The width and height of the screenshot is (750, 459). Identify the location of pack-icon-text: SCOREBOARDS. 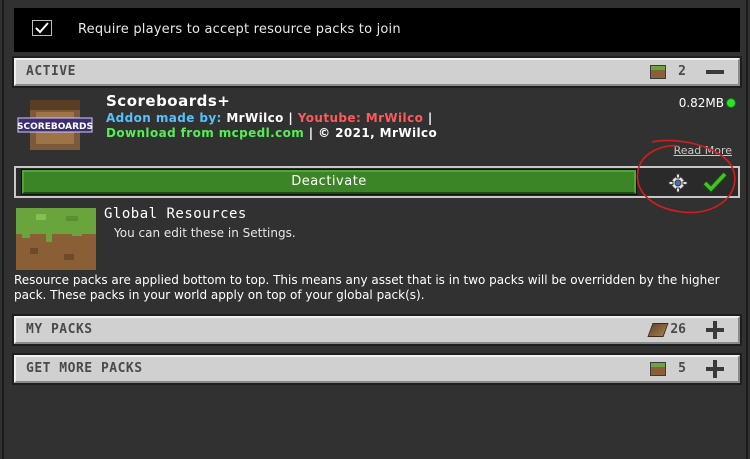
(55, 127).